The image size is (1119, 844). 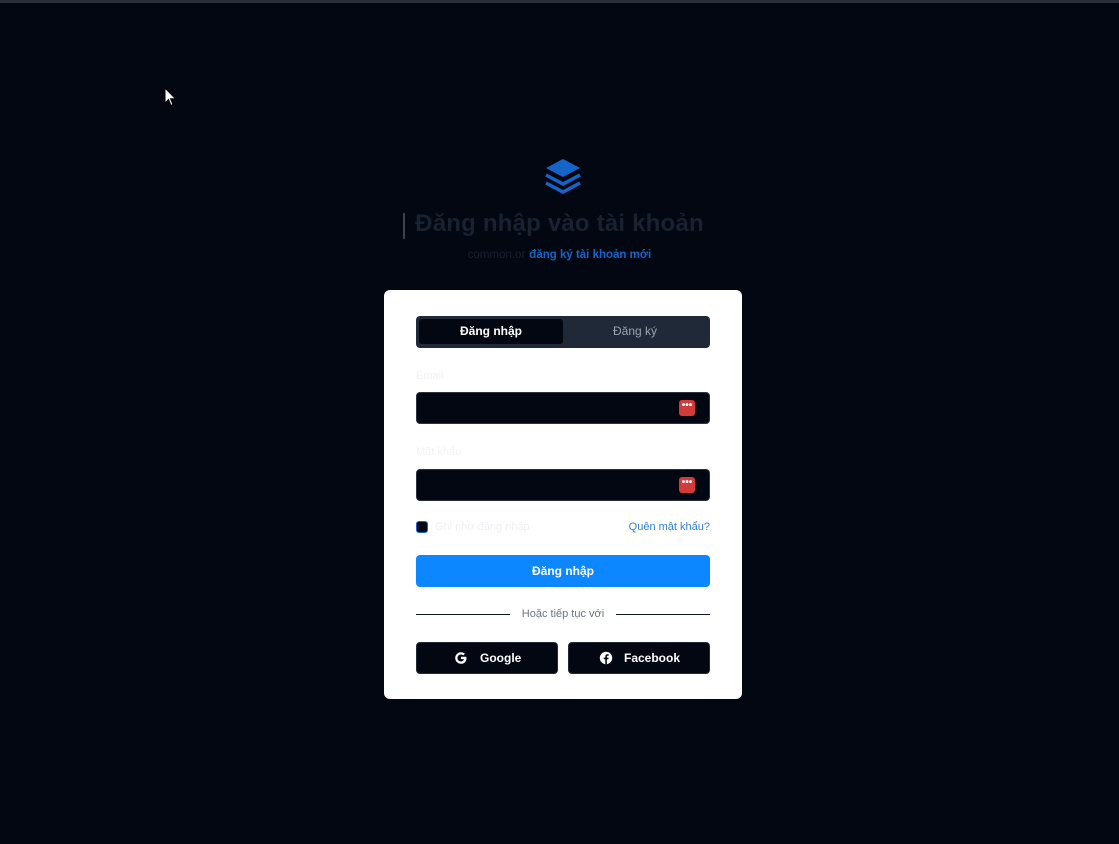 I want to click on subtitle-prefix: common.or, so click(x=496, y=255).